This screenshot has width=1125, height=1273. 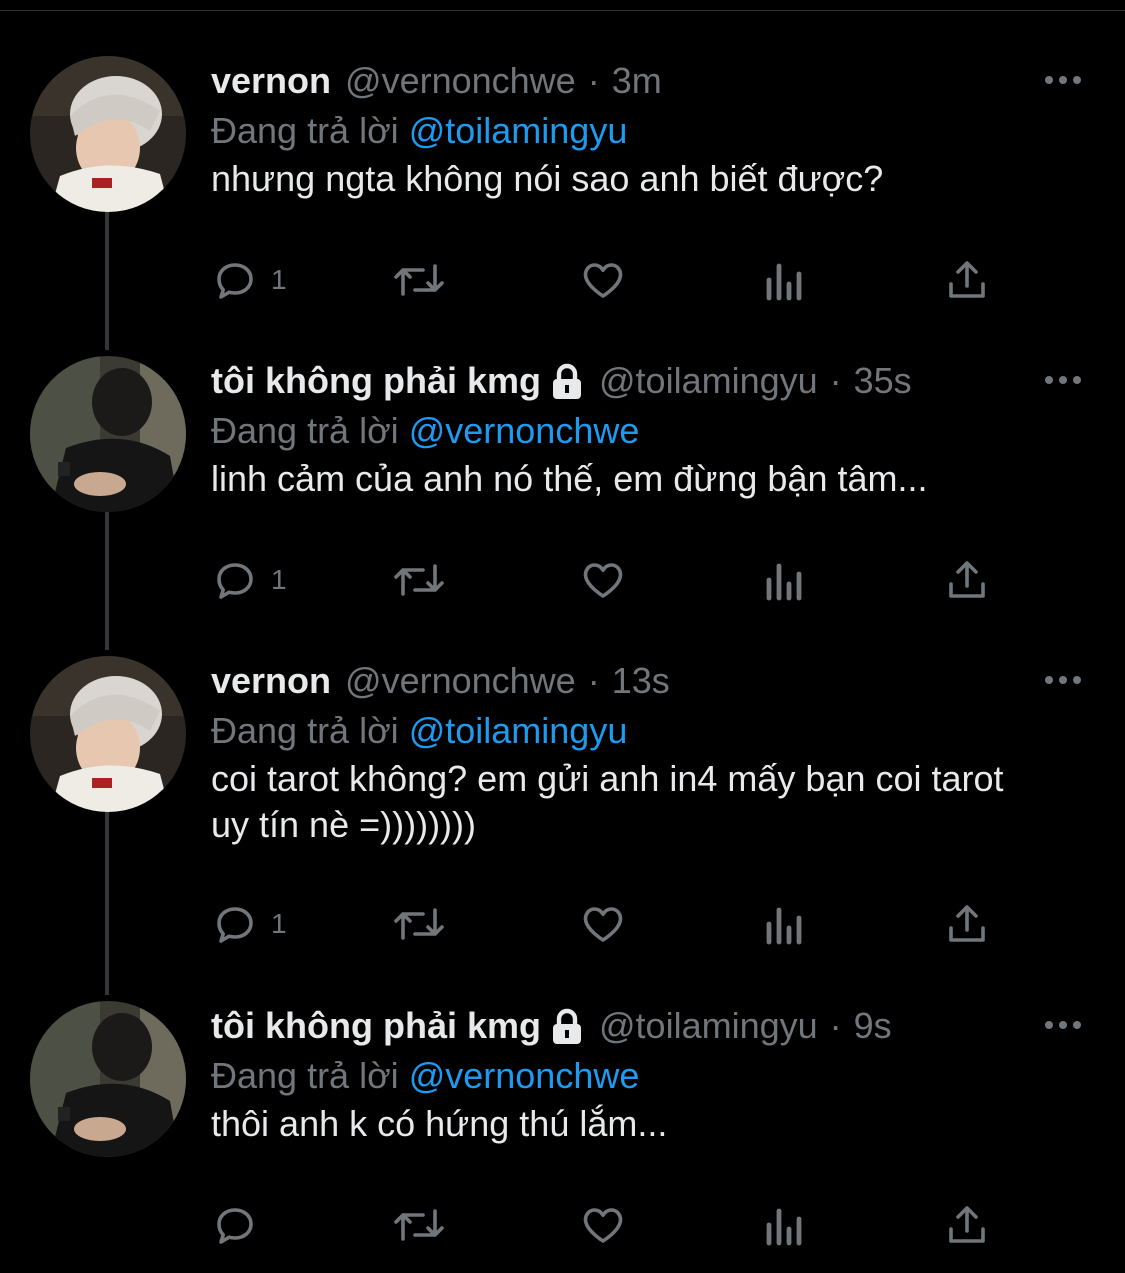 I want to click on tweet-header: tôi không phải kmg @toilamingyu · 35s, so click(x=561, y=381).